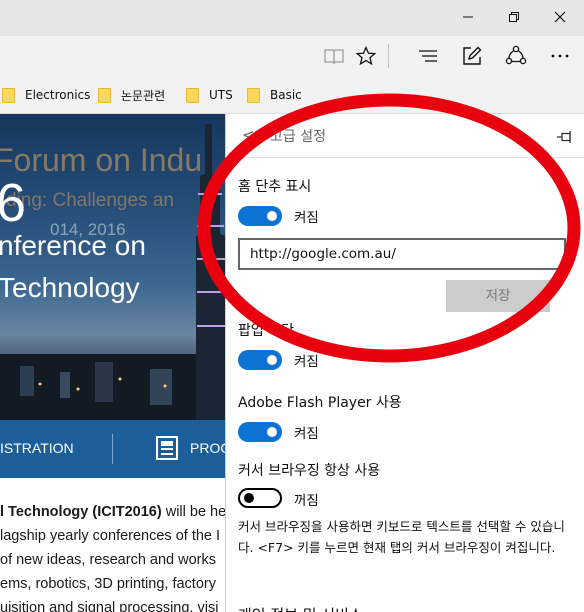 The width and height of the screenshot is (584, 612). I want to click on share-icon, so click(516, 55).